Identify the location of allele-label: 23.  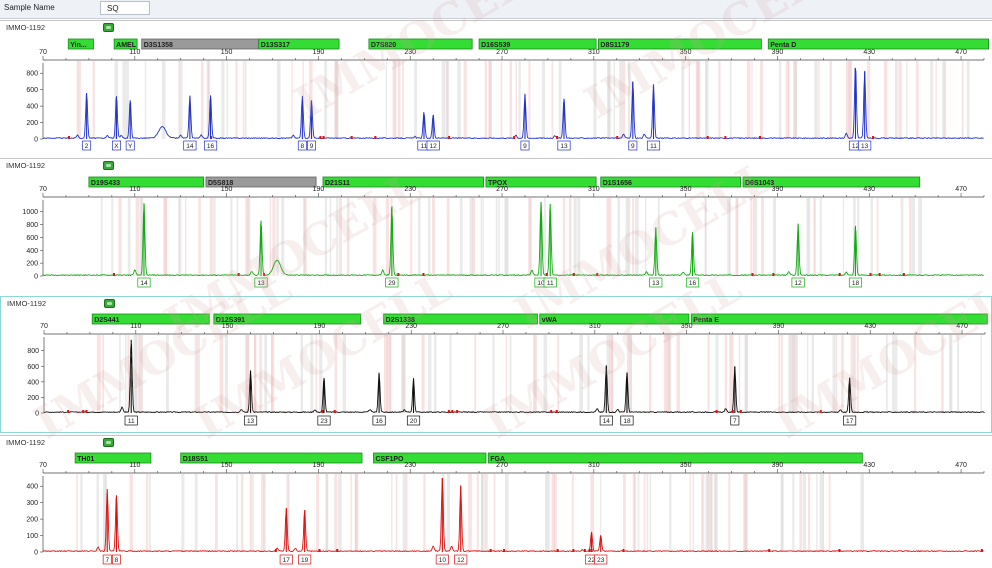
(324, 421).